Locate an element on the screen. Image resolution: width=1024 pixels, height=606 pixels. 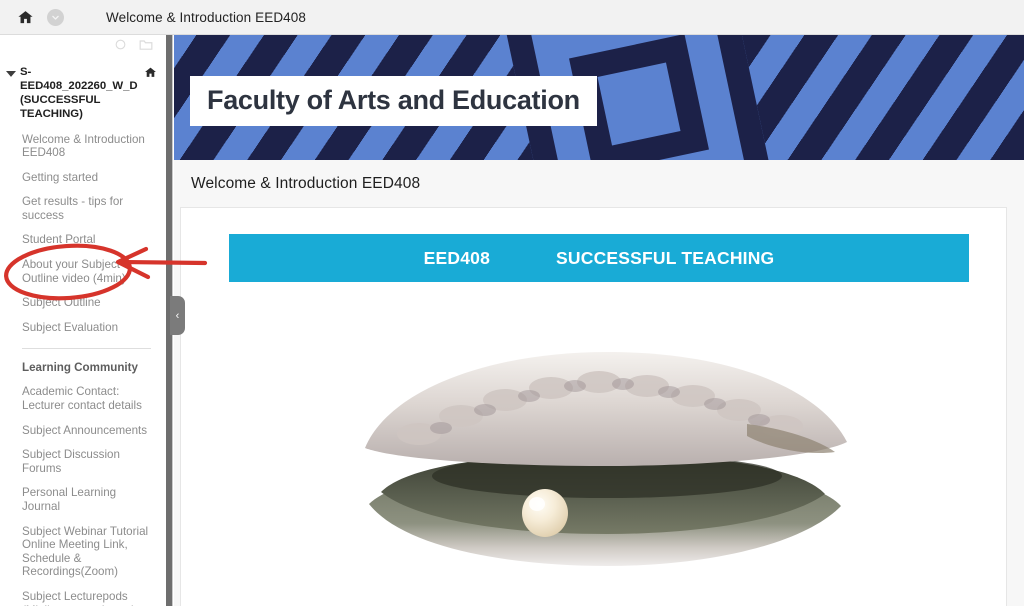
sidebar-item-about-subject-outline-video: About your Subject Outline video (4min) is located at coordinates (82, 272).